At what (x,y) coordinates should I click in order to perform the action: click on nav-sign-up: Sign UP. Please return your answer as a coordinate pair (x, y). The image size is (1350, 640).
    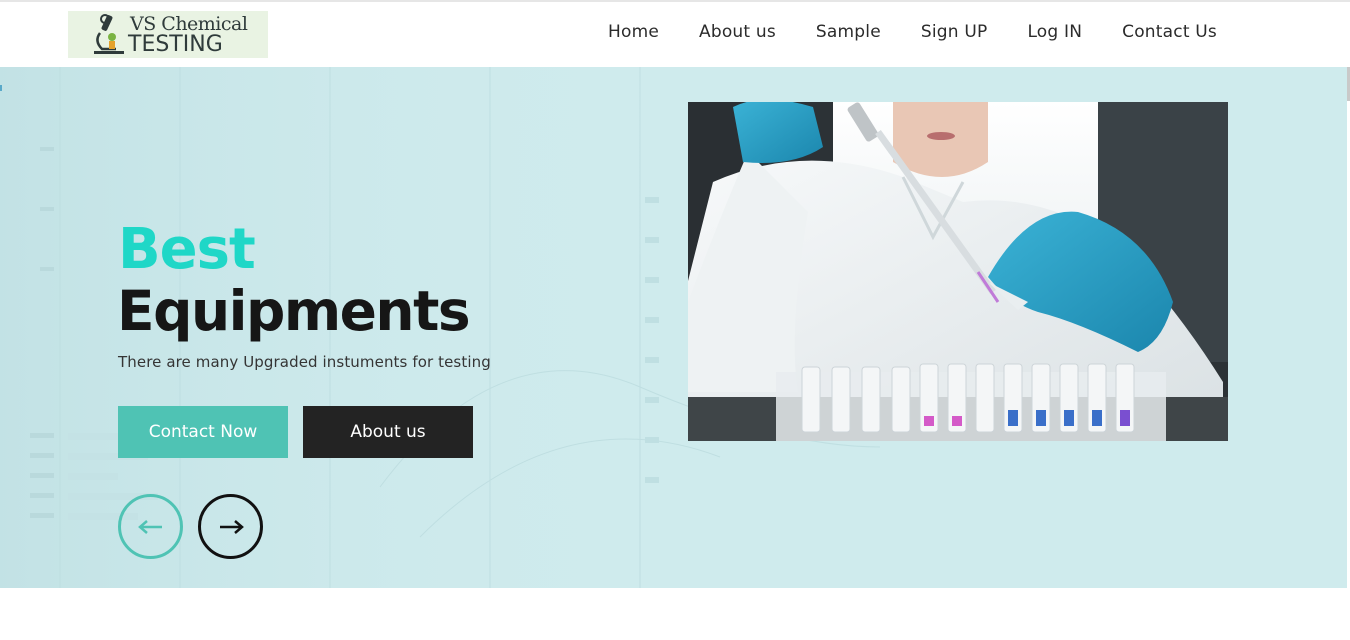
    Looking at the image, I should click on (954, 32).